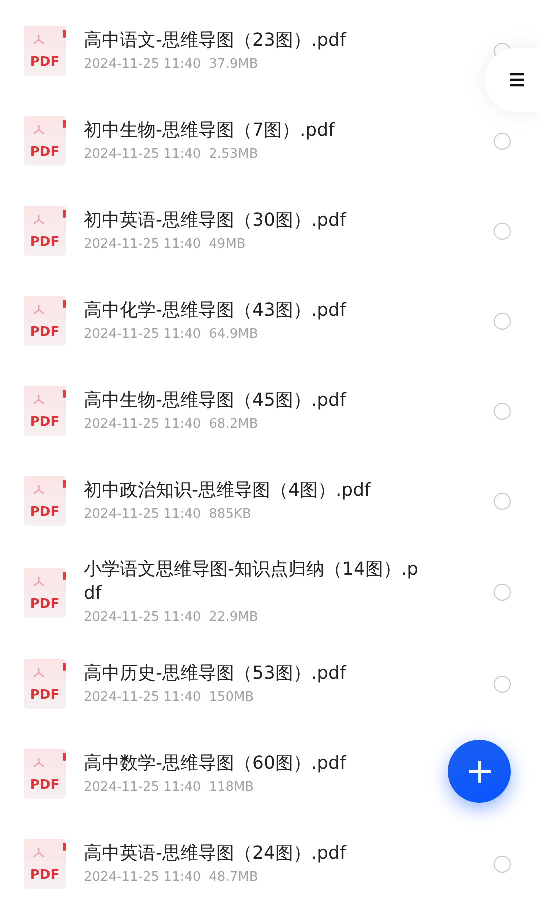  Describe the element at coordinates (227, 245) in the screenshot. I see `file-size: 49MB` at that location.